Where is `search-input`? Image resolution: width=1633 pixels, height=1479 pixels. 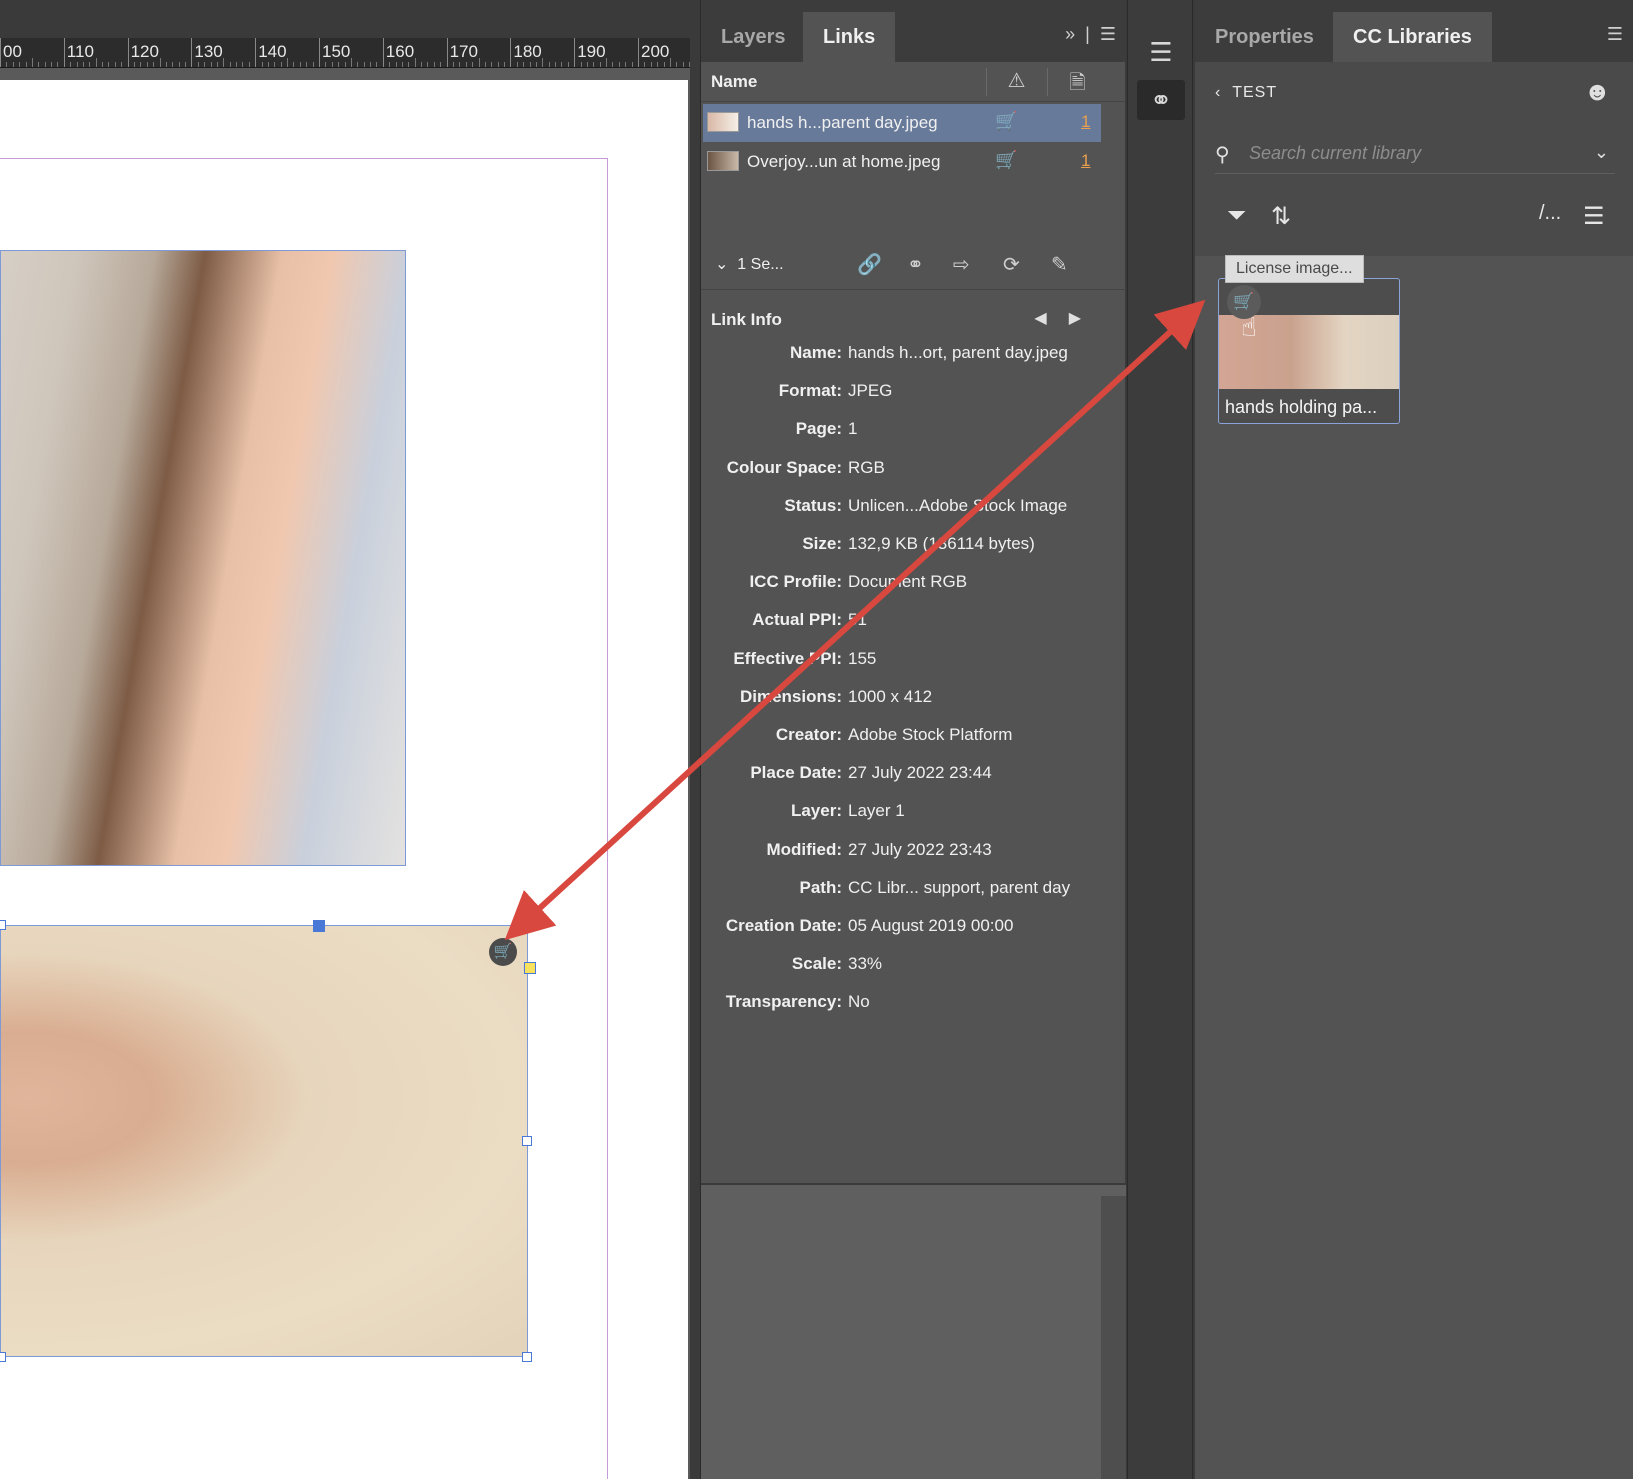 search-input is located at coordinates (1409, 153).